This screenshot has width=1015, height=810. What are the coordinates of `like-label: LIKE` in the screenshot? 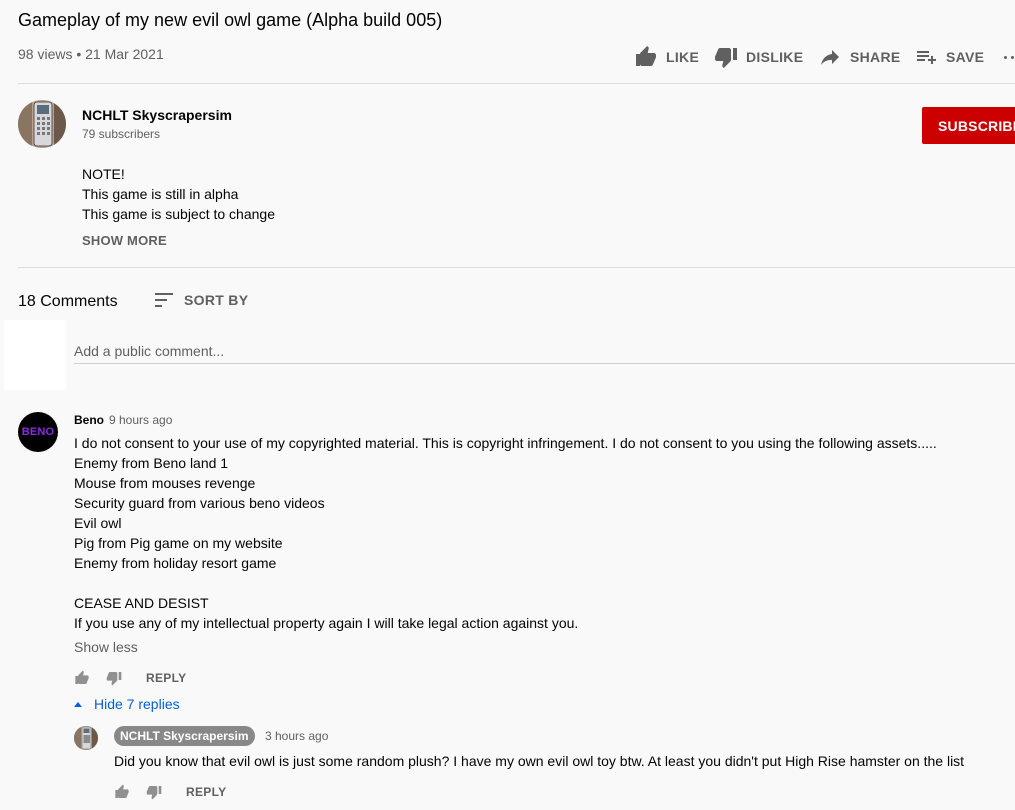 It's located at (683, 57).